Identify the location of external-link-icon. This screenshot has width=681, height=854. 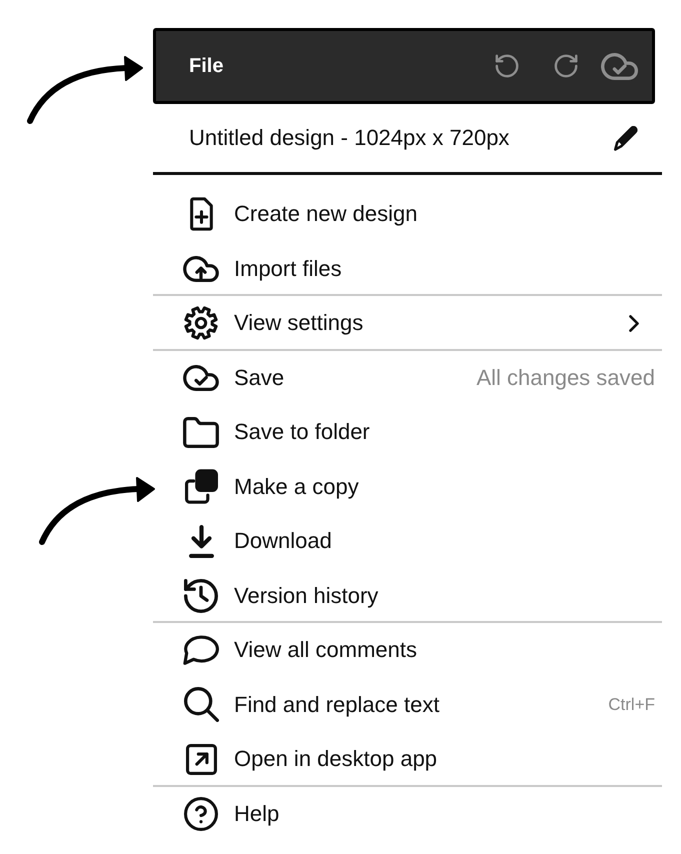
(201, 759).